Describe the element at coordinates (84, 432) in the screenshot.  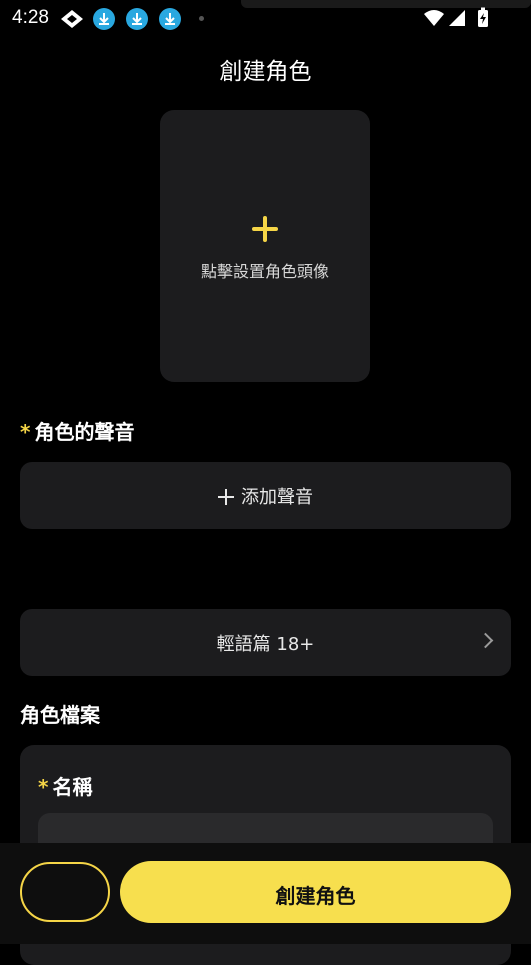
I see `voice-title-text: 角色的聲音` at that location.